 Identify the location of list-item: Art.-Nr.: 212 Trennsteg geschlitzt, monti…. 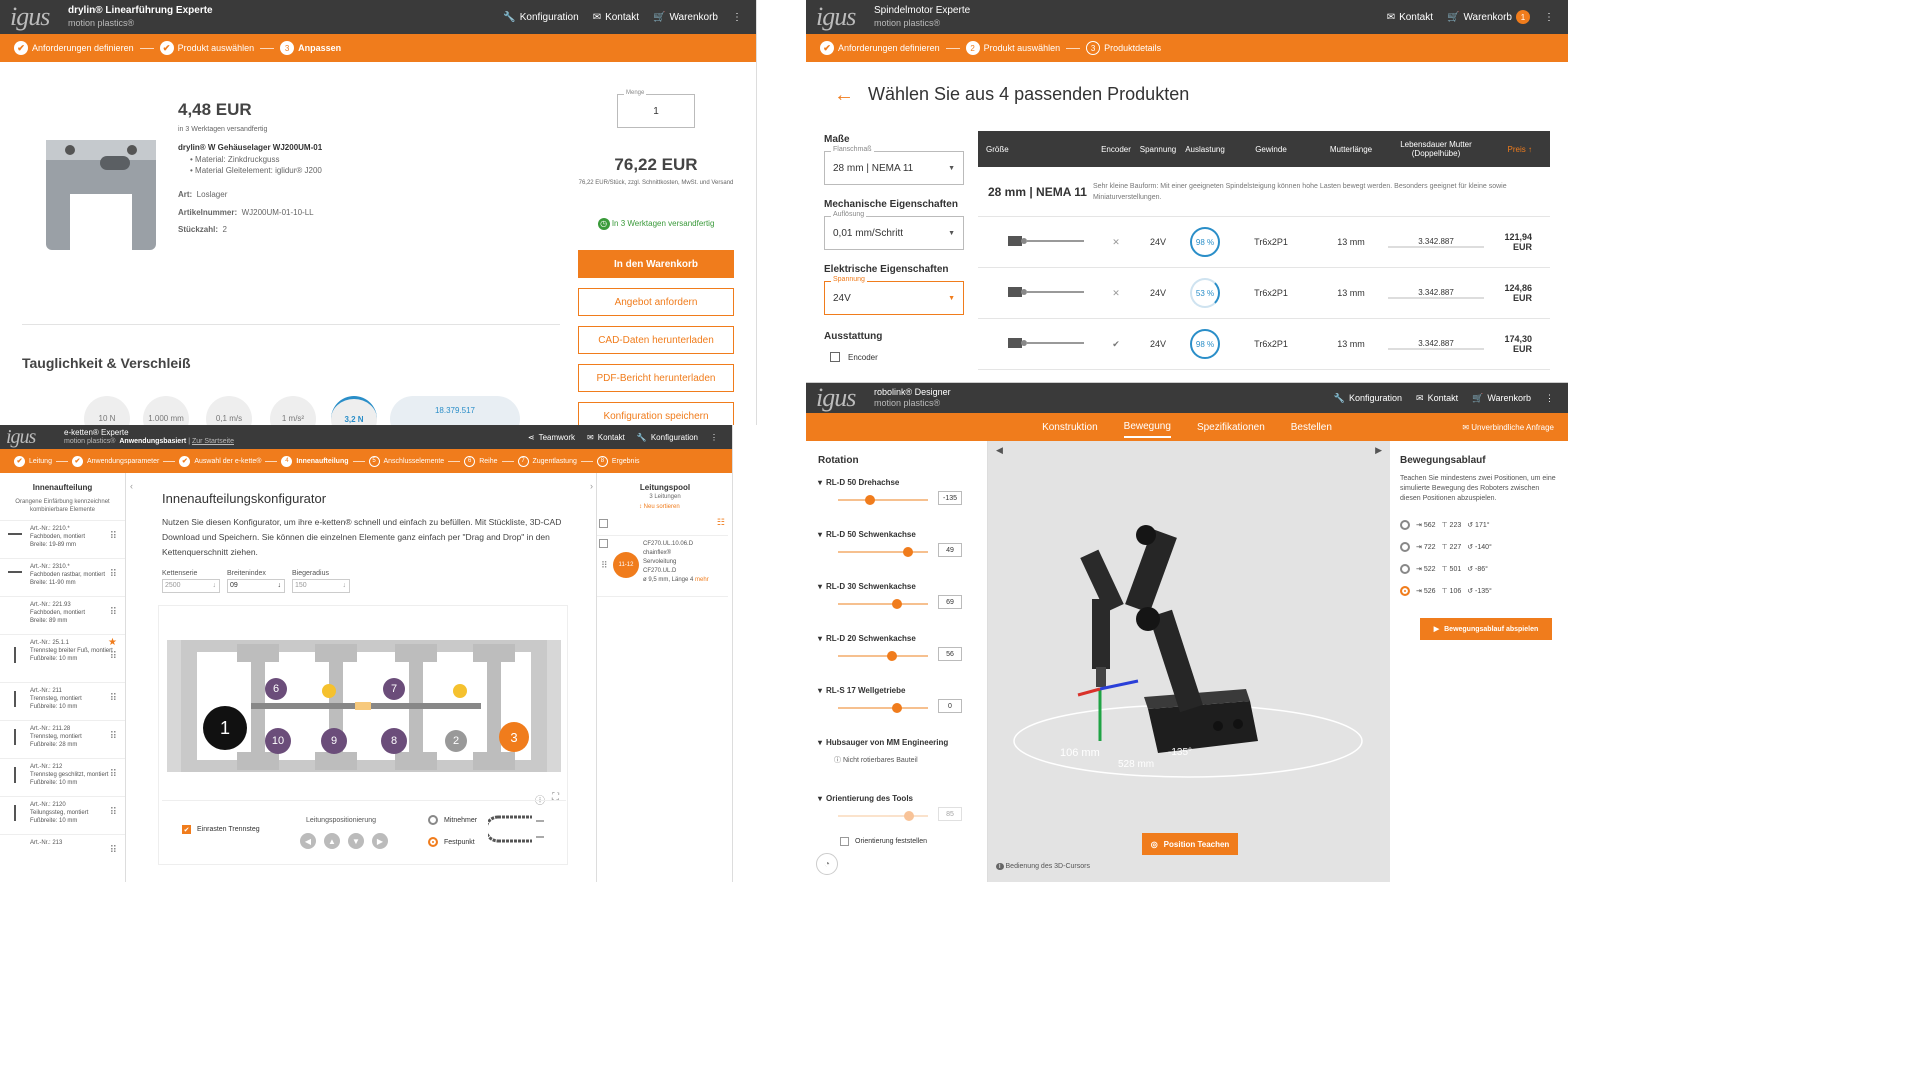
(62, 778).